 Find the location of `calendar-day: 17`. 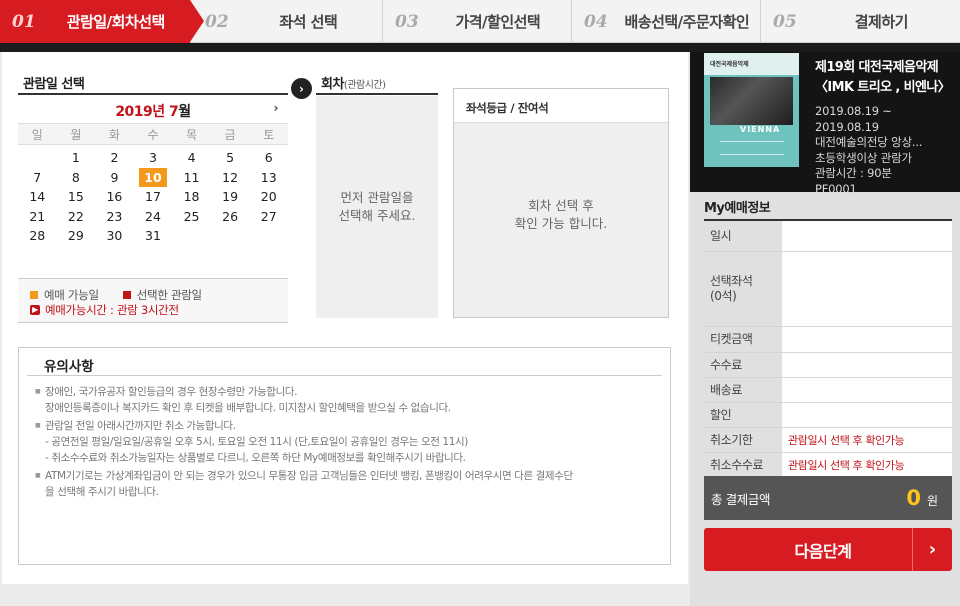

calendar-day: 17 is located at coordinates (153, 197).